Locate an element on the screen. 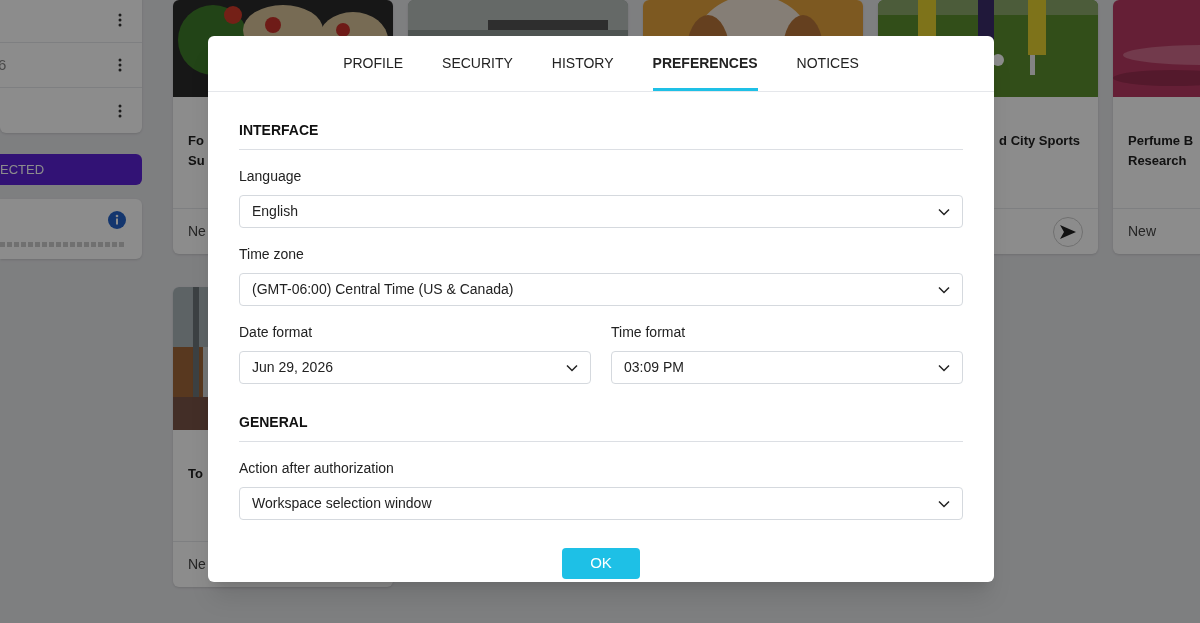 This screenshot has height=623, width=1200. tab: PROFILE is located at coordinates (373, 63).